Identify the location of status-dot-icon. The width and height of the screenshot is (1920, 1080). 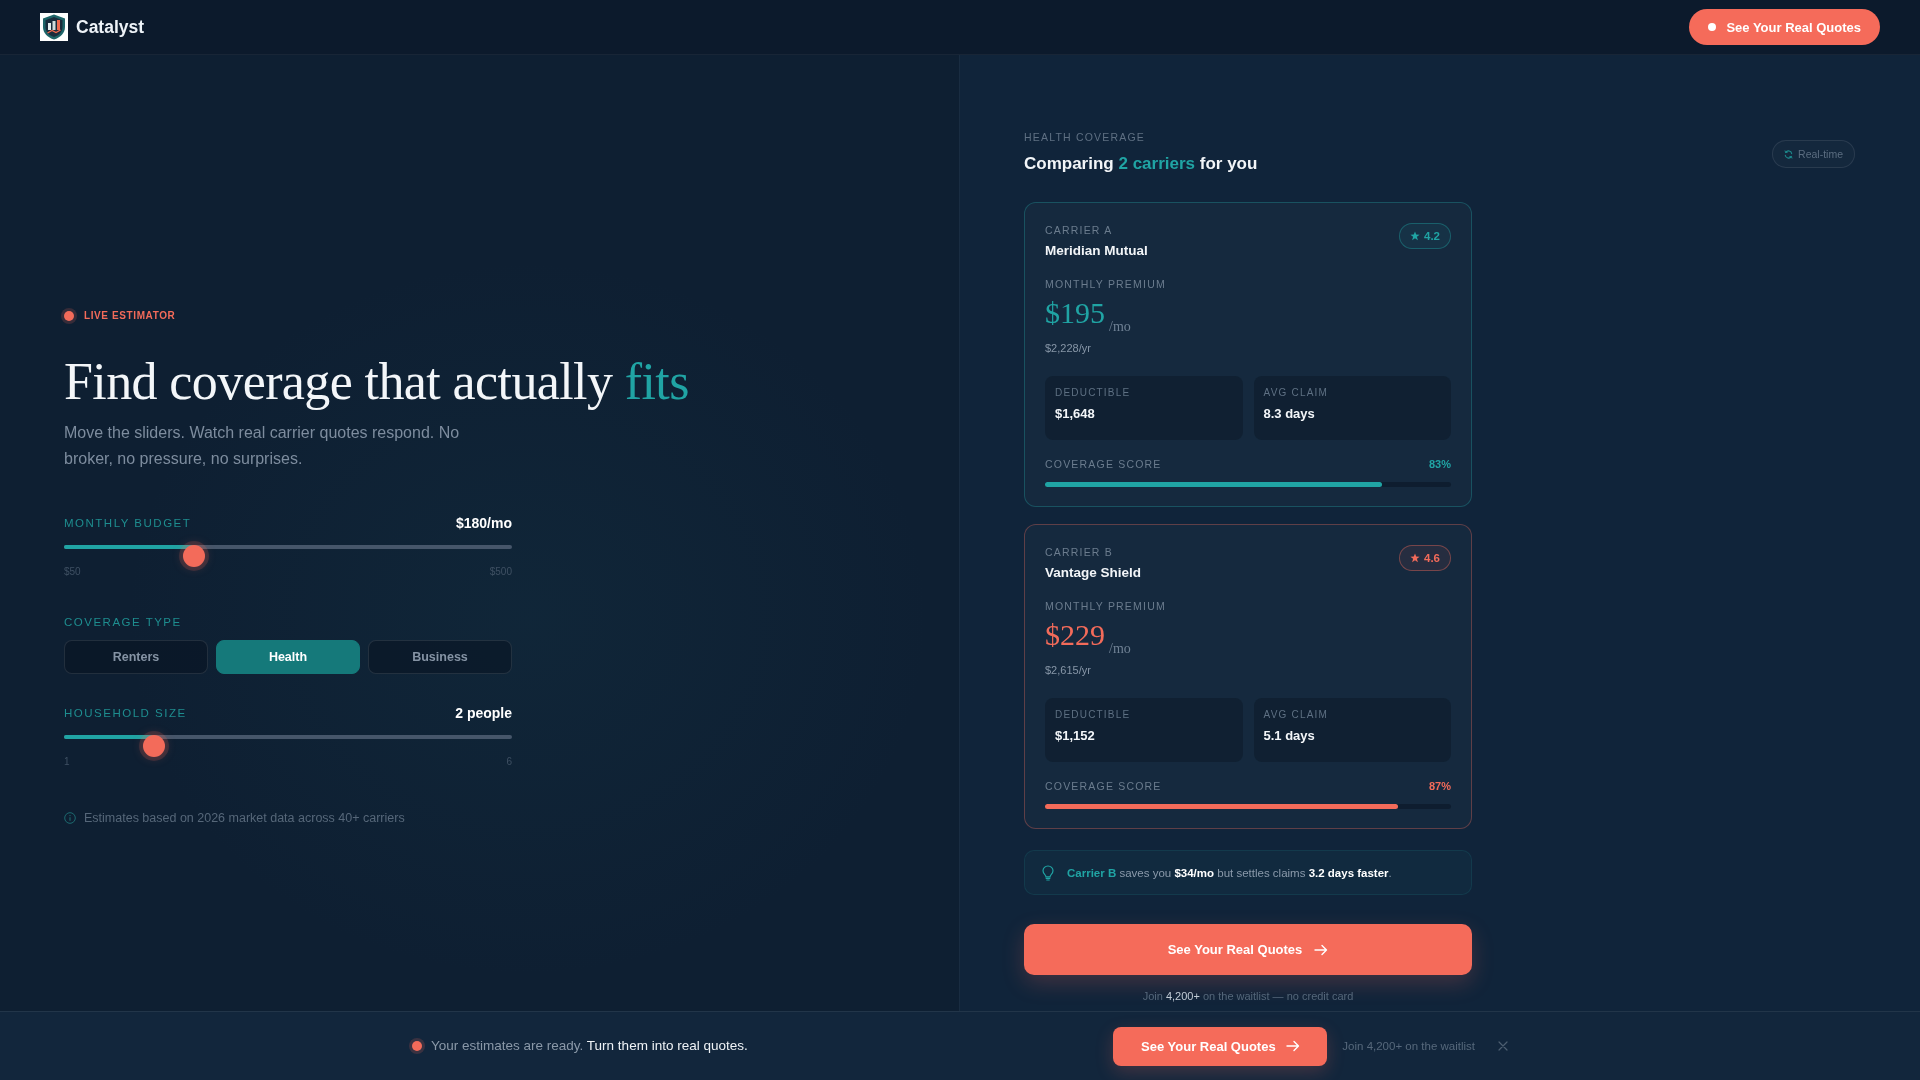
(417, 1046).